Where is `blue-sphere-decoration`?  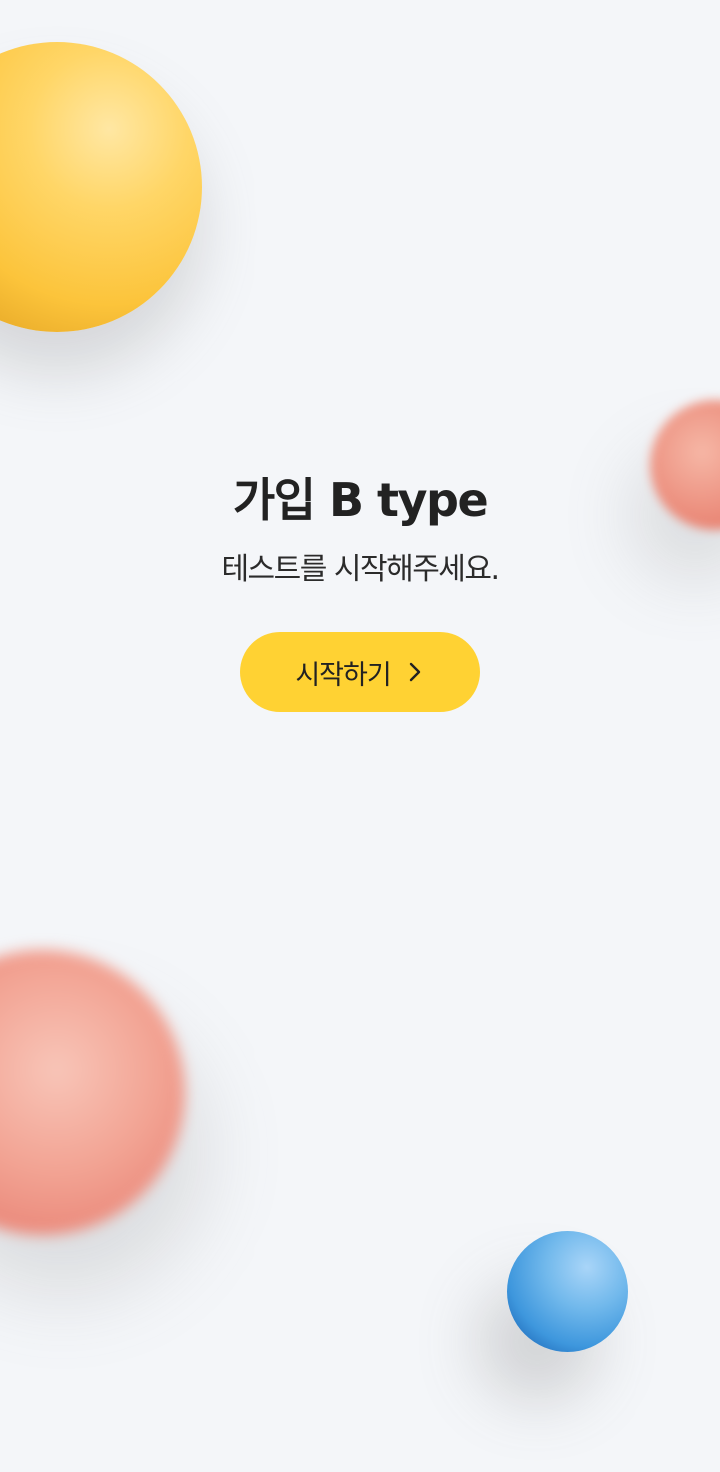 blue-sphere-decoration is located at coordinates (567, 1291).